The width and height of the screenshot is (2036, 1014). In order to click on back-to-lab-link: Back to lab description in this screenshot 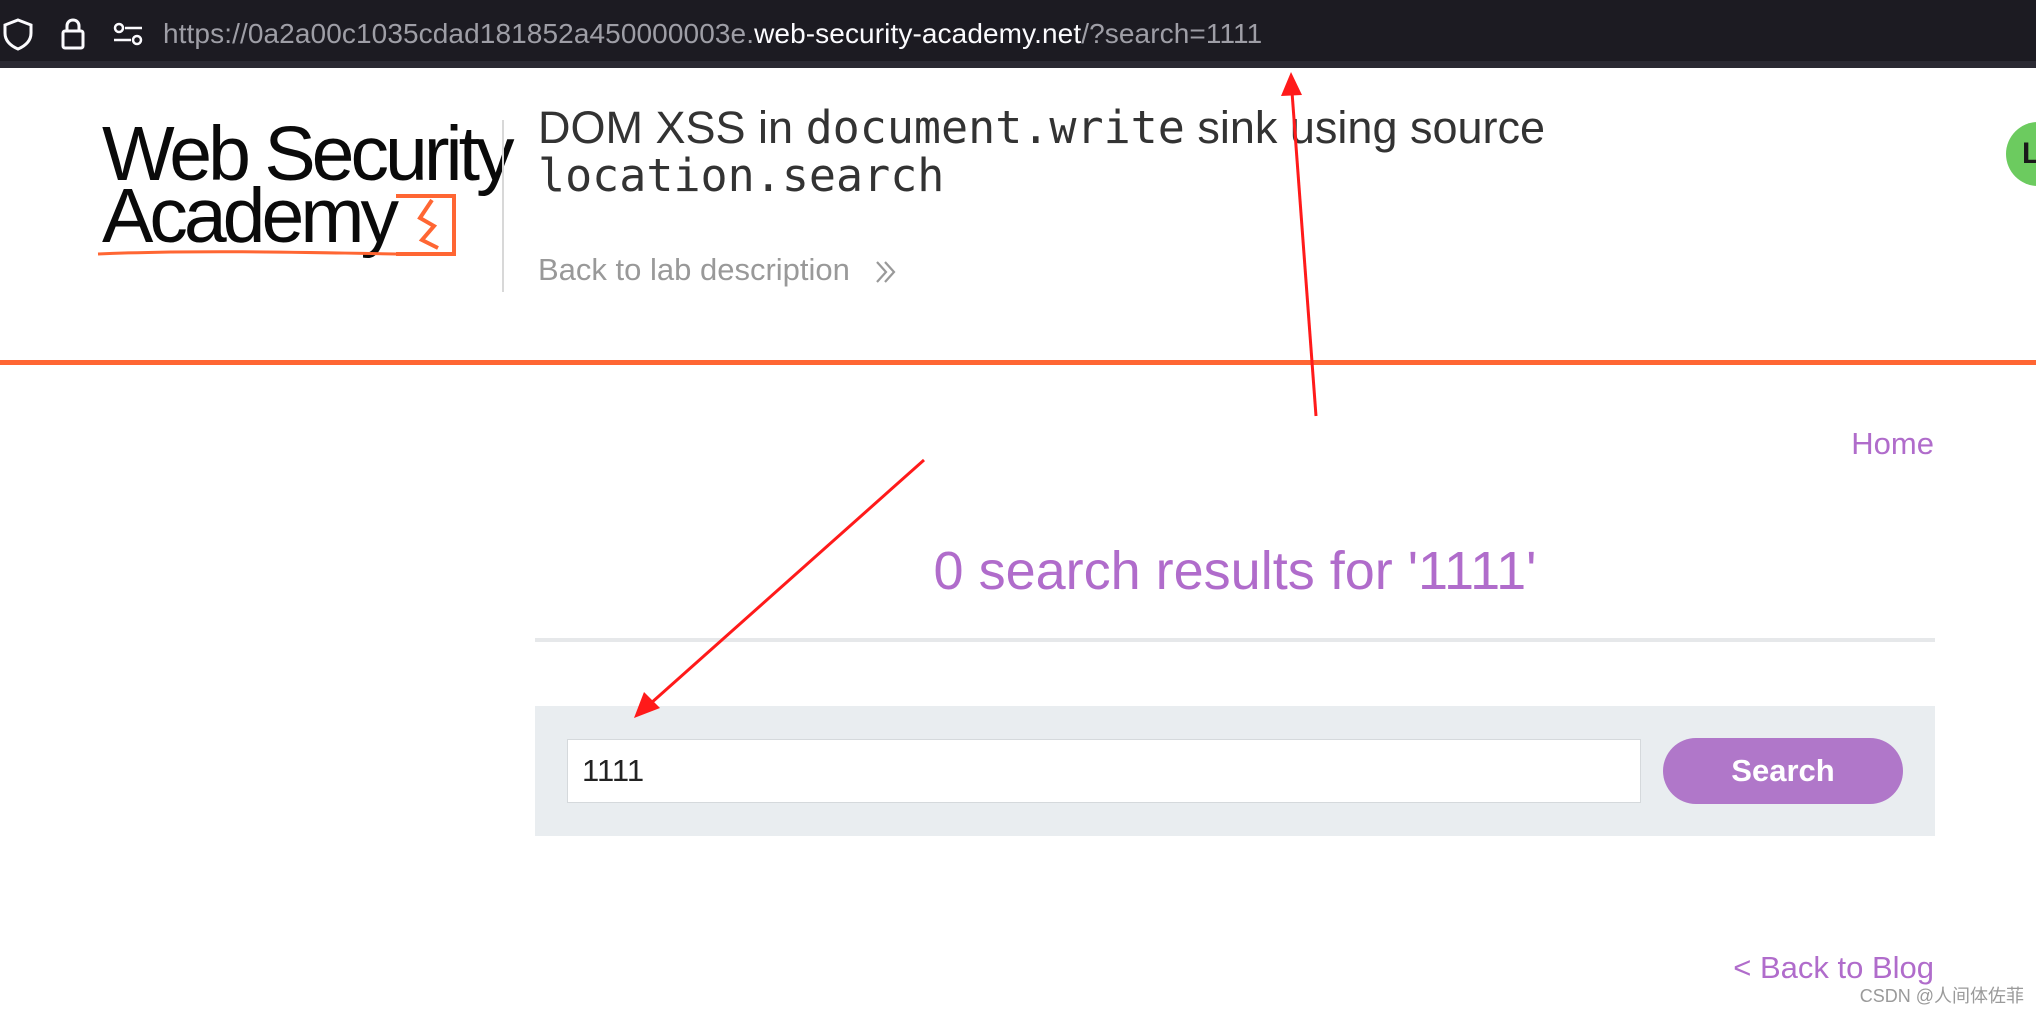, I will do `click(718, 270)`.